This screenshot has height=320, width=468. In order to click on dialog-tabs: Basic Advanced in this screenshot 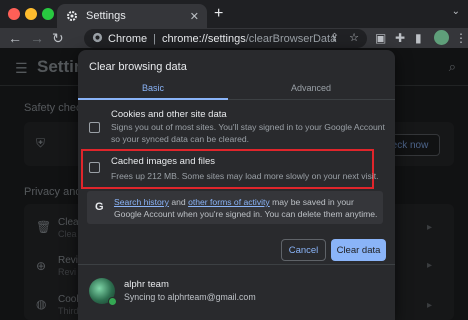, I will do `click(236, 88)`.